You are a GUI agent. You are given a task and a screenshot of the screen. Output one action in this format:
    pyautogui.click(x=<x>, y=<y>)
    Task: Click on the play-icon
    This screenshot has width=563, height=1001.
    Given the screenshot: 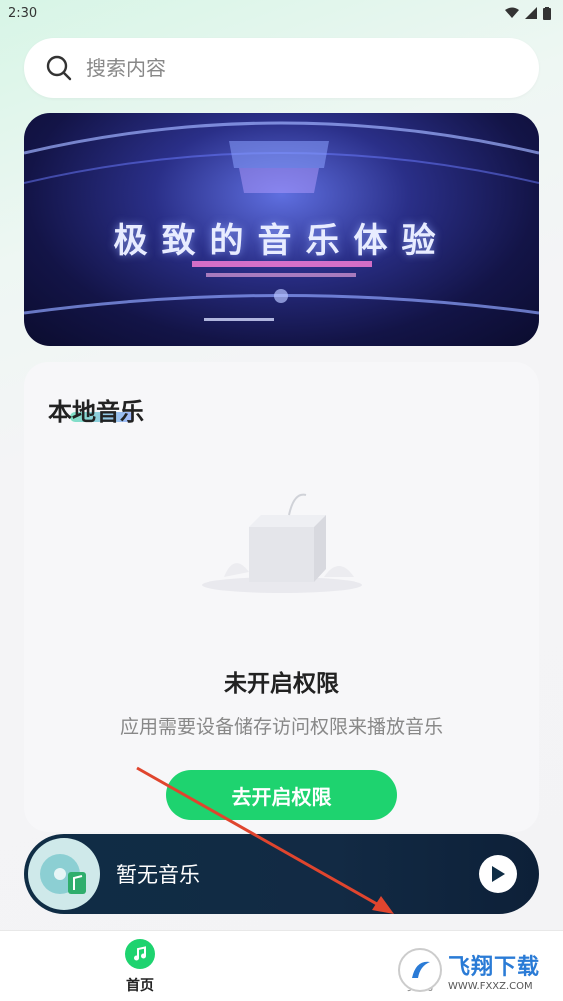 What is the action you would take?
    pyautogui.click(x=498, y=874)
    